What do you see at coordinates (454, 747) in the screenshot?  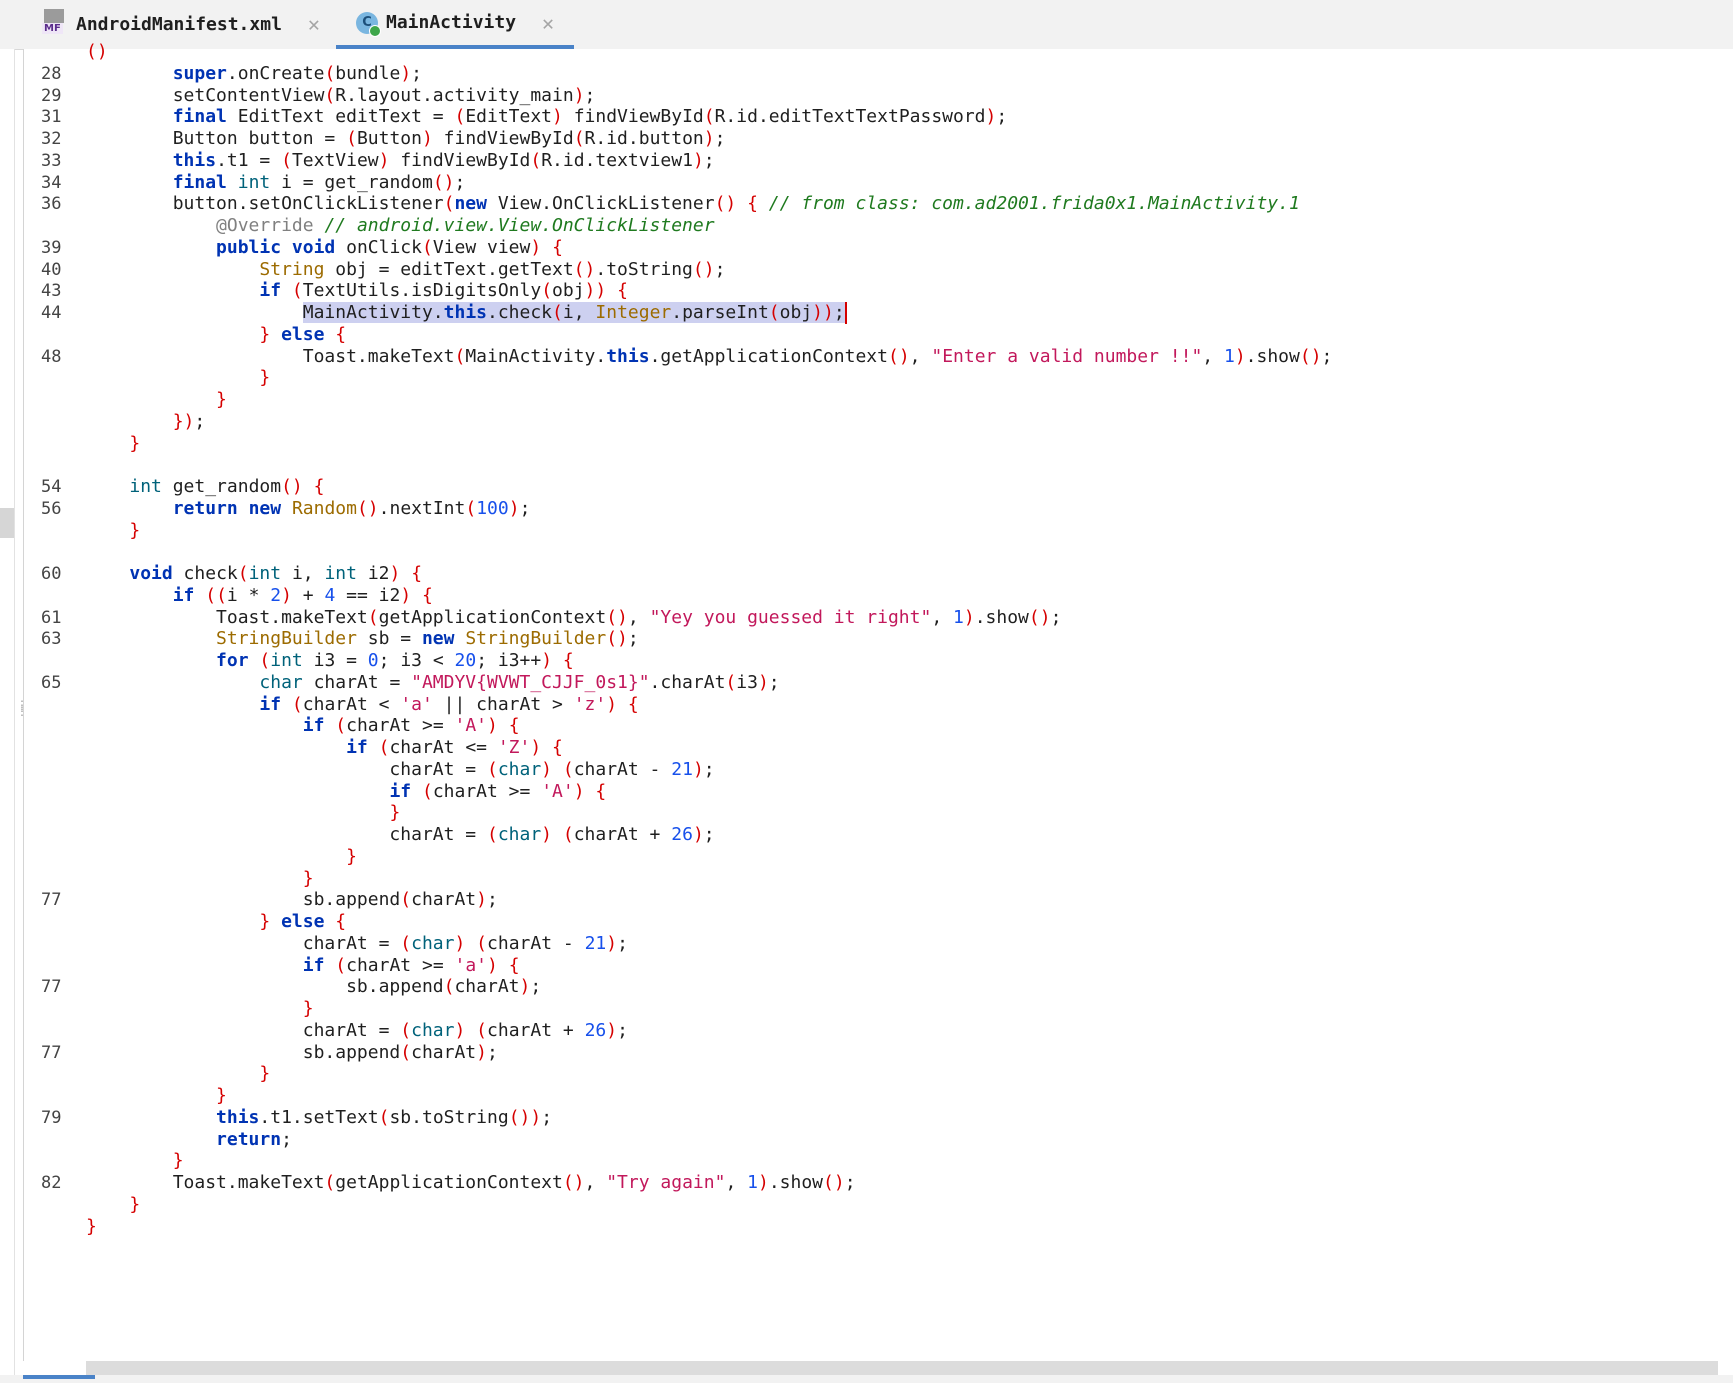 I see `line-code-text: if (charAt <= 'Z') {` at bounding box center [454, 747].